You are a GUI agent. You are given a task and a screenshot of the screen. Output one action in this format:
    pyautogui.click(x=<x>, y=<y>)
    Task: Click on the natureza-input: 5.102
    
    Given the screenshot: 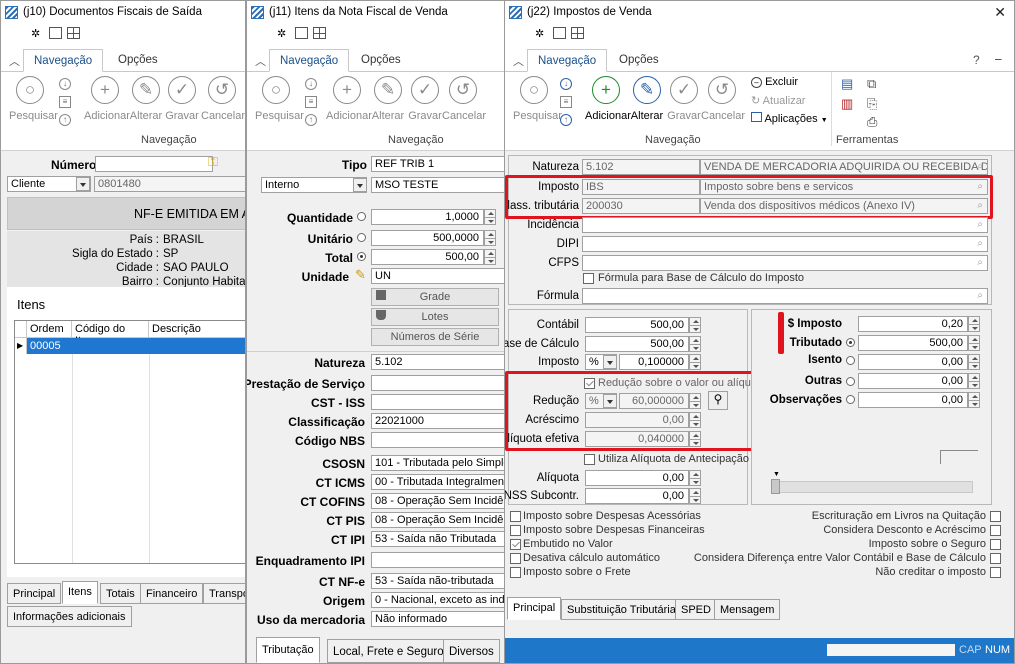 What is the action you would take?
    pyautogui.click(x=438, y=362)
    